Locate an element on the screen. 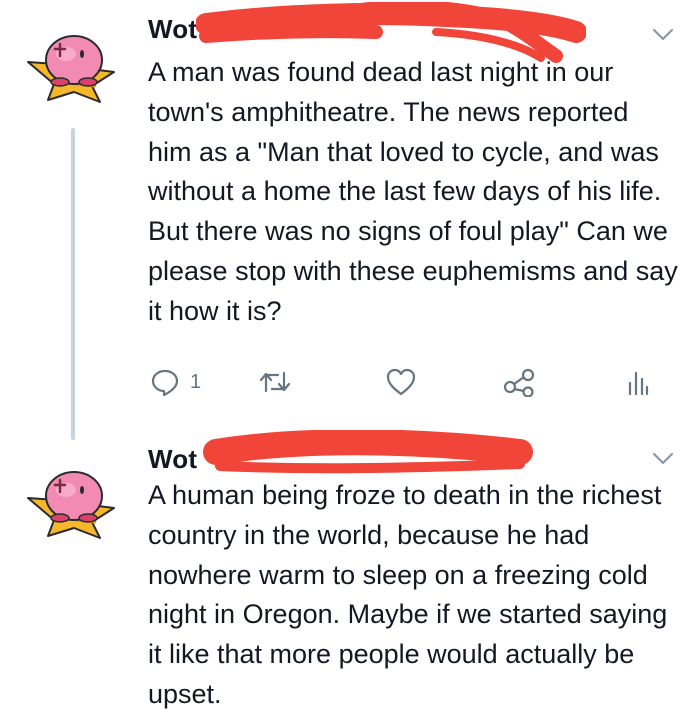 This screenshot has width=700, height=715. reply-icon is located at coordinates (165, 383).